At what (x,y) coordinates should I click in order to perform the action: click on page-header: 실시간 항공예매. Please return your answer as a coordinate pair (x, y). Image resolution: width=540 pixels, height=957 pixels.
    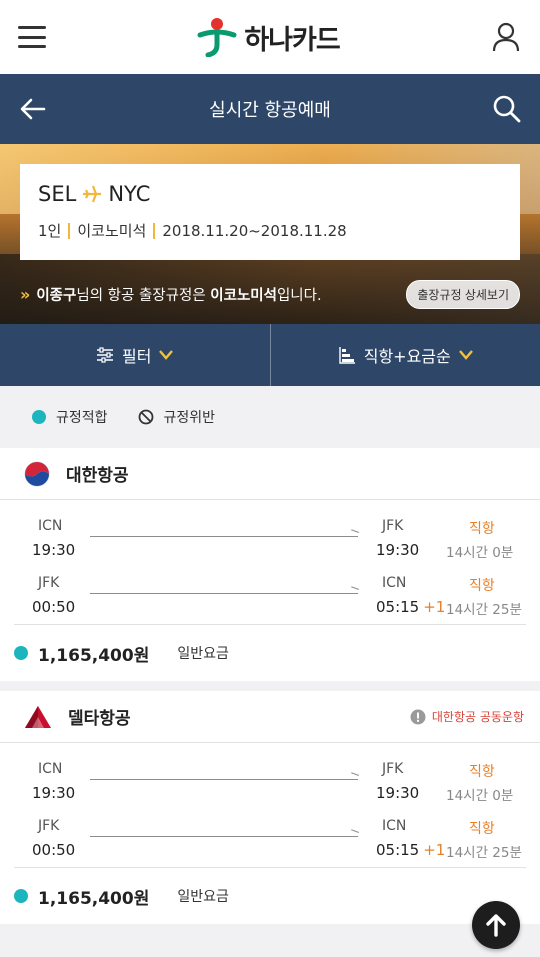
    Looking at the image, I should click on (270, 109).